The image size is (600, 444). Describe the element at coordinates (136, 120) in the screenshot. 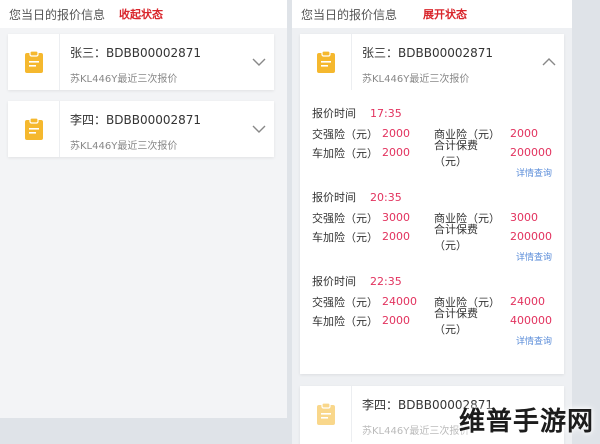

I see `customer-name: 李四：BDBB00002871` at that location.